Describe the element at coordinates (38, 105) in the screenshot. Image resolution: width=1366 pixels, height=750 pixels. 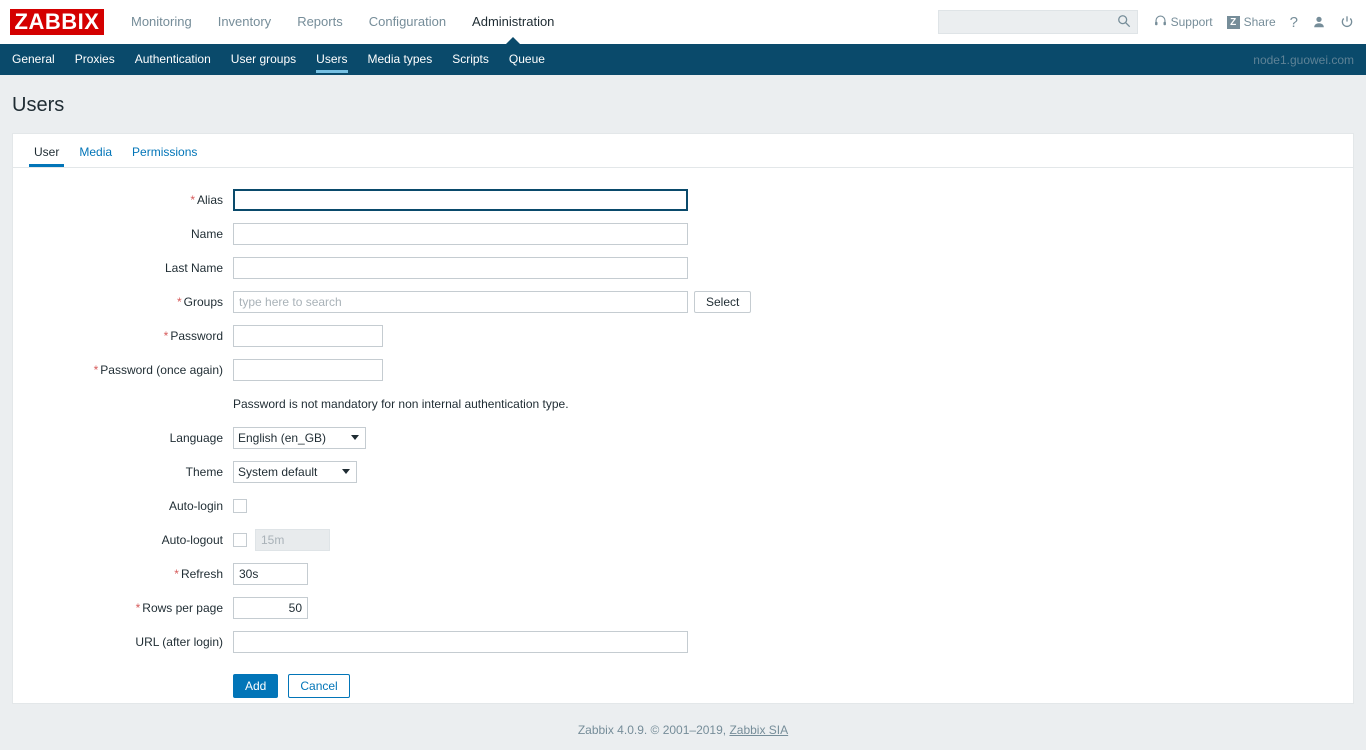
I see `page-title: Users` at that location.